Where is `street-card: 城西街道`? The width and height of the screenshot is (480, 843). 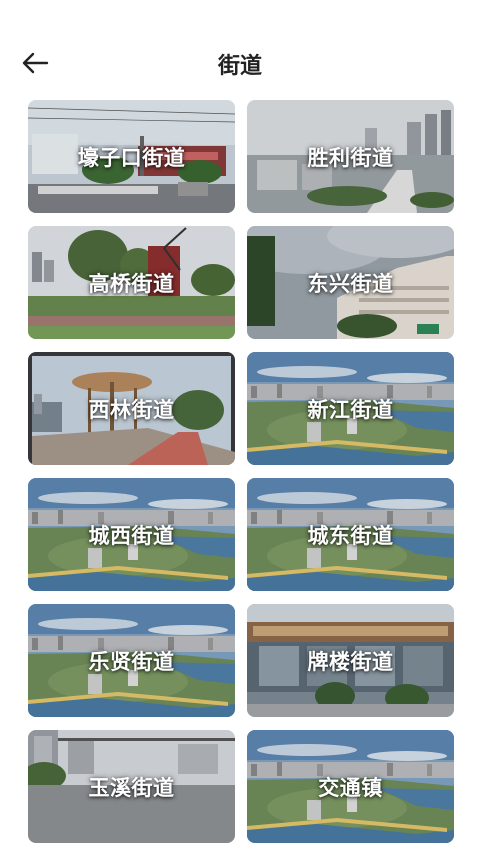 street-card: 城西街道 is located at coordinates (131, 534).